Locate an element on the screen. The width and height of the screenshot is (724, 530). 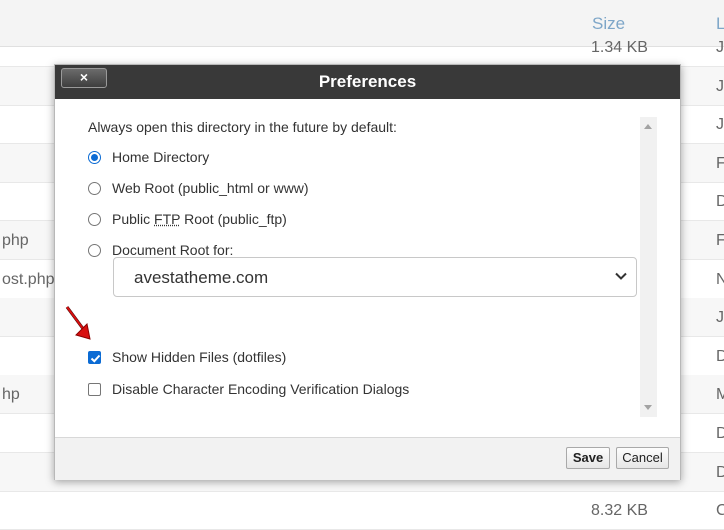
dialog-footer: Save Cancel is located at coordinates (367, 458).